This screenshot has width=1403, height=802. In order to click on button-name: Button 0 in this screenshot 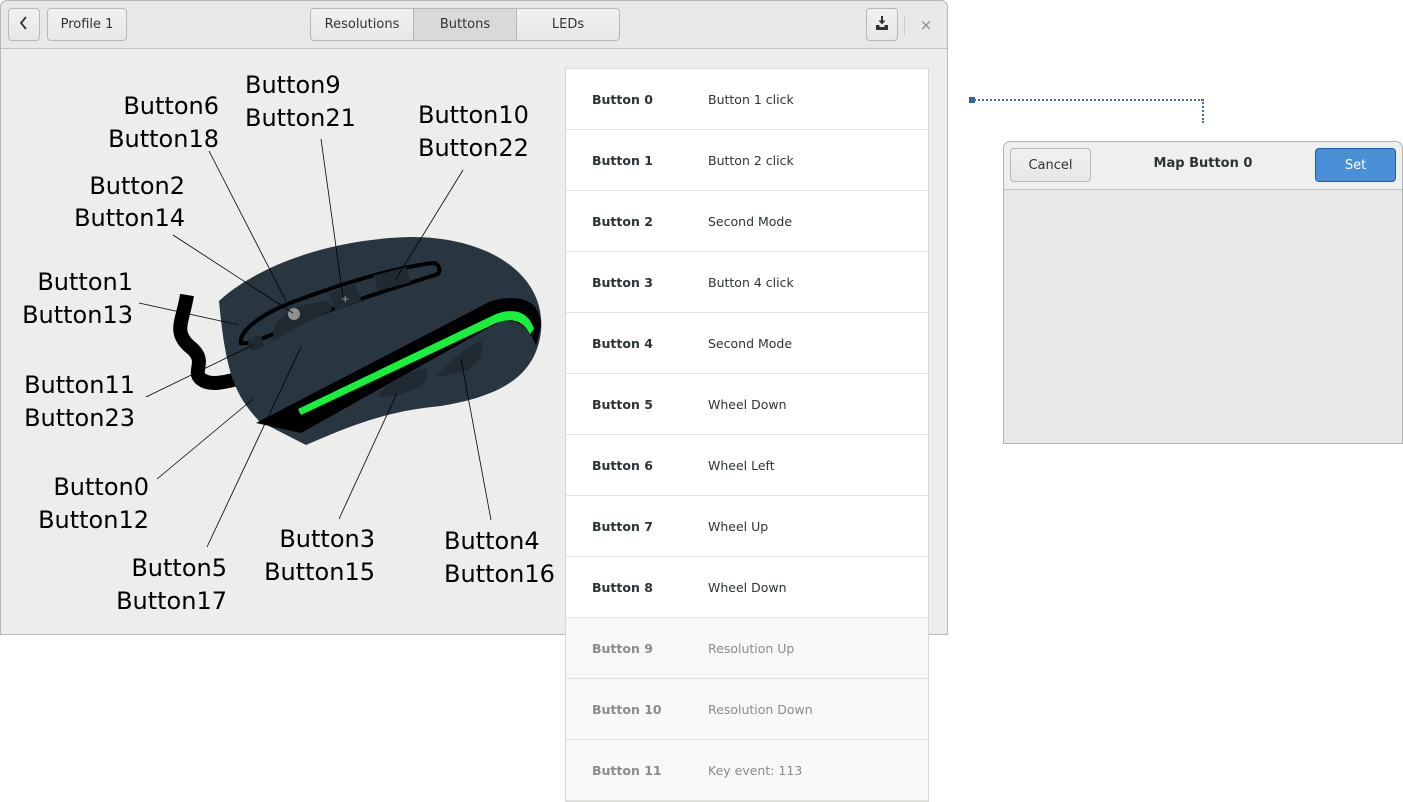, I will do `click(622, 99)`.